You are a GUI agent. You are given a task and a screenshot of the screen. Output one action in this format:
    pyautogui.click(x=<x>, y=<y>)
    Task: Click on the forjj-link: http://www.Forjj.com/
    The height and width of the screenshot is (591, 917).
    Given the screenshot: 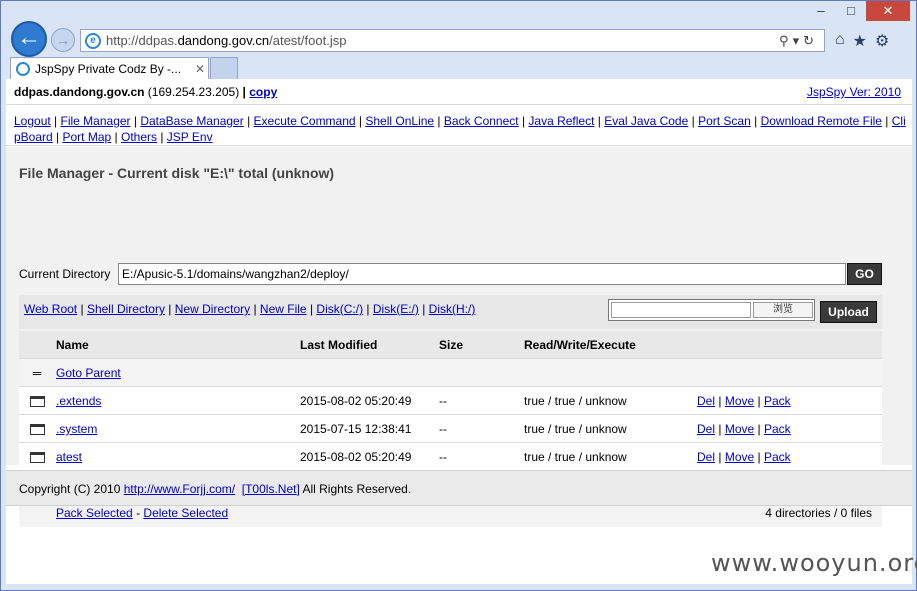 What is the action you would take?
    pyautogui.click(x=179, y=489)
    